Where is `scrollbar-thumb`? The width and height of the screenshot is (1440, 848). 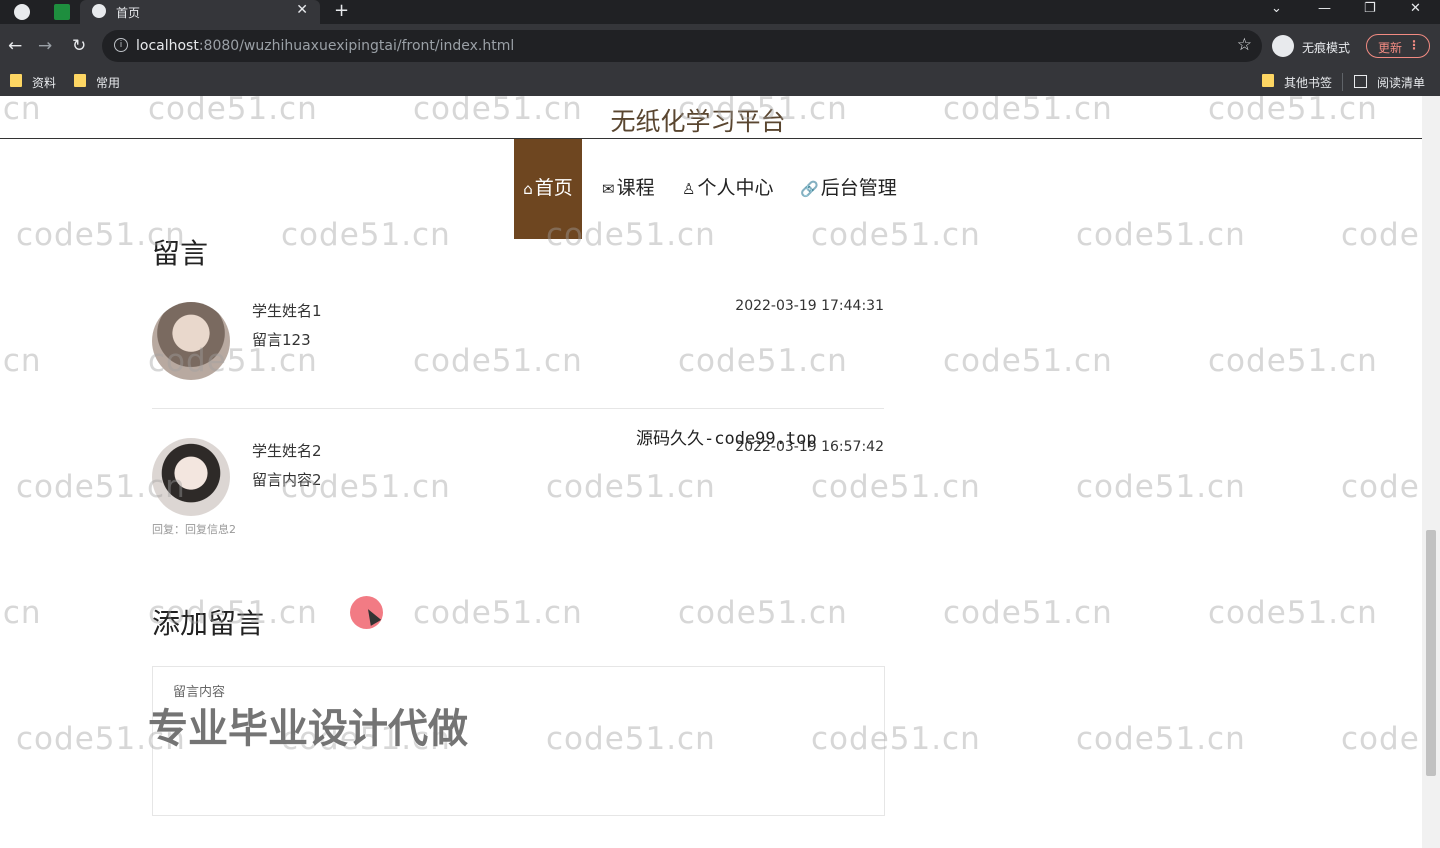
scrollbar-thumb is located at coordinates (1431, 653).